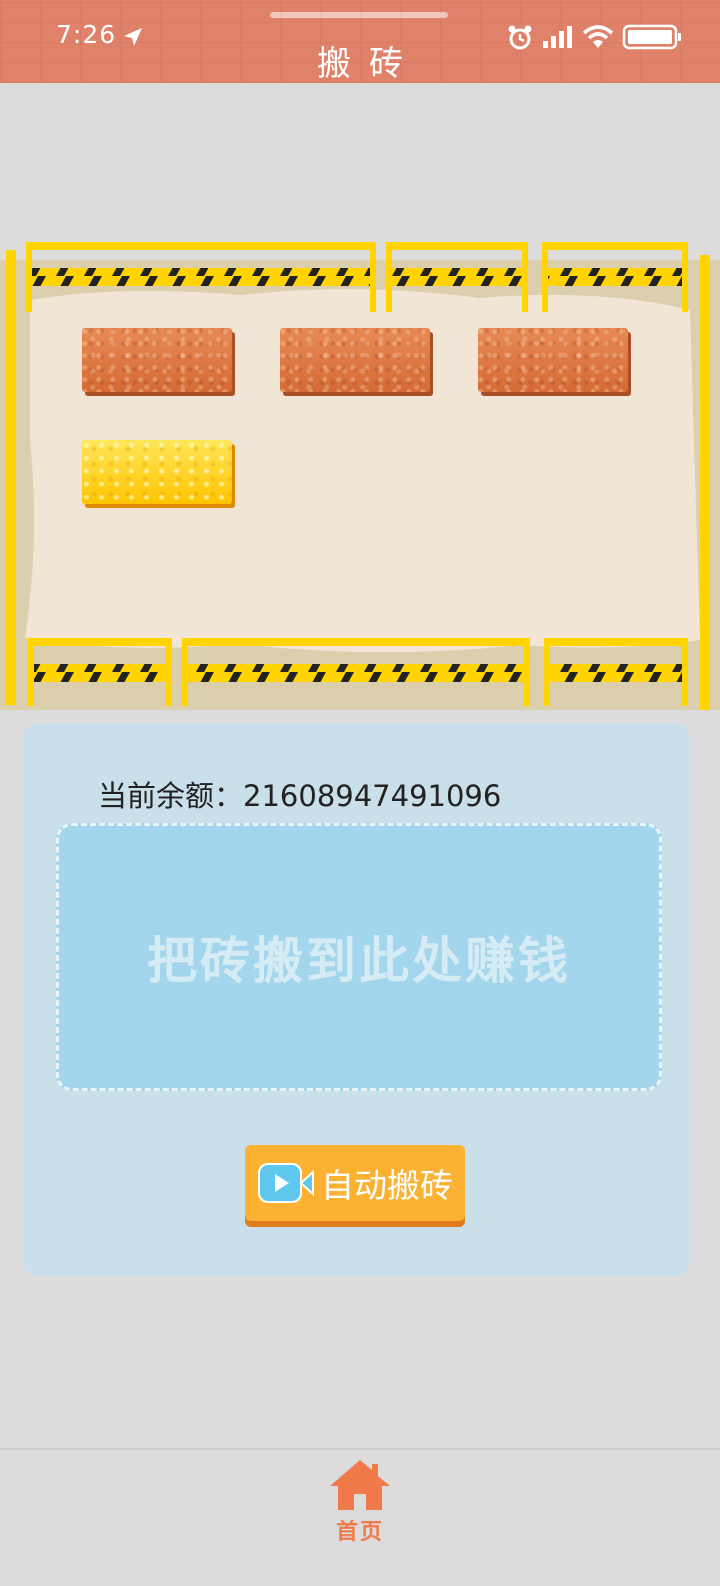 This screenshot has width=720, height=1586. Describe the element at coordinates (369, 64) in the screenshot. I see `page-title: 搬砖` at that location.